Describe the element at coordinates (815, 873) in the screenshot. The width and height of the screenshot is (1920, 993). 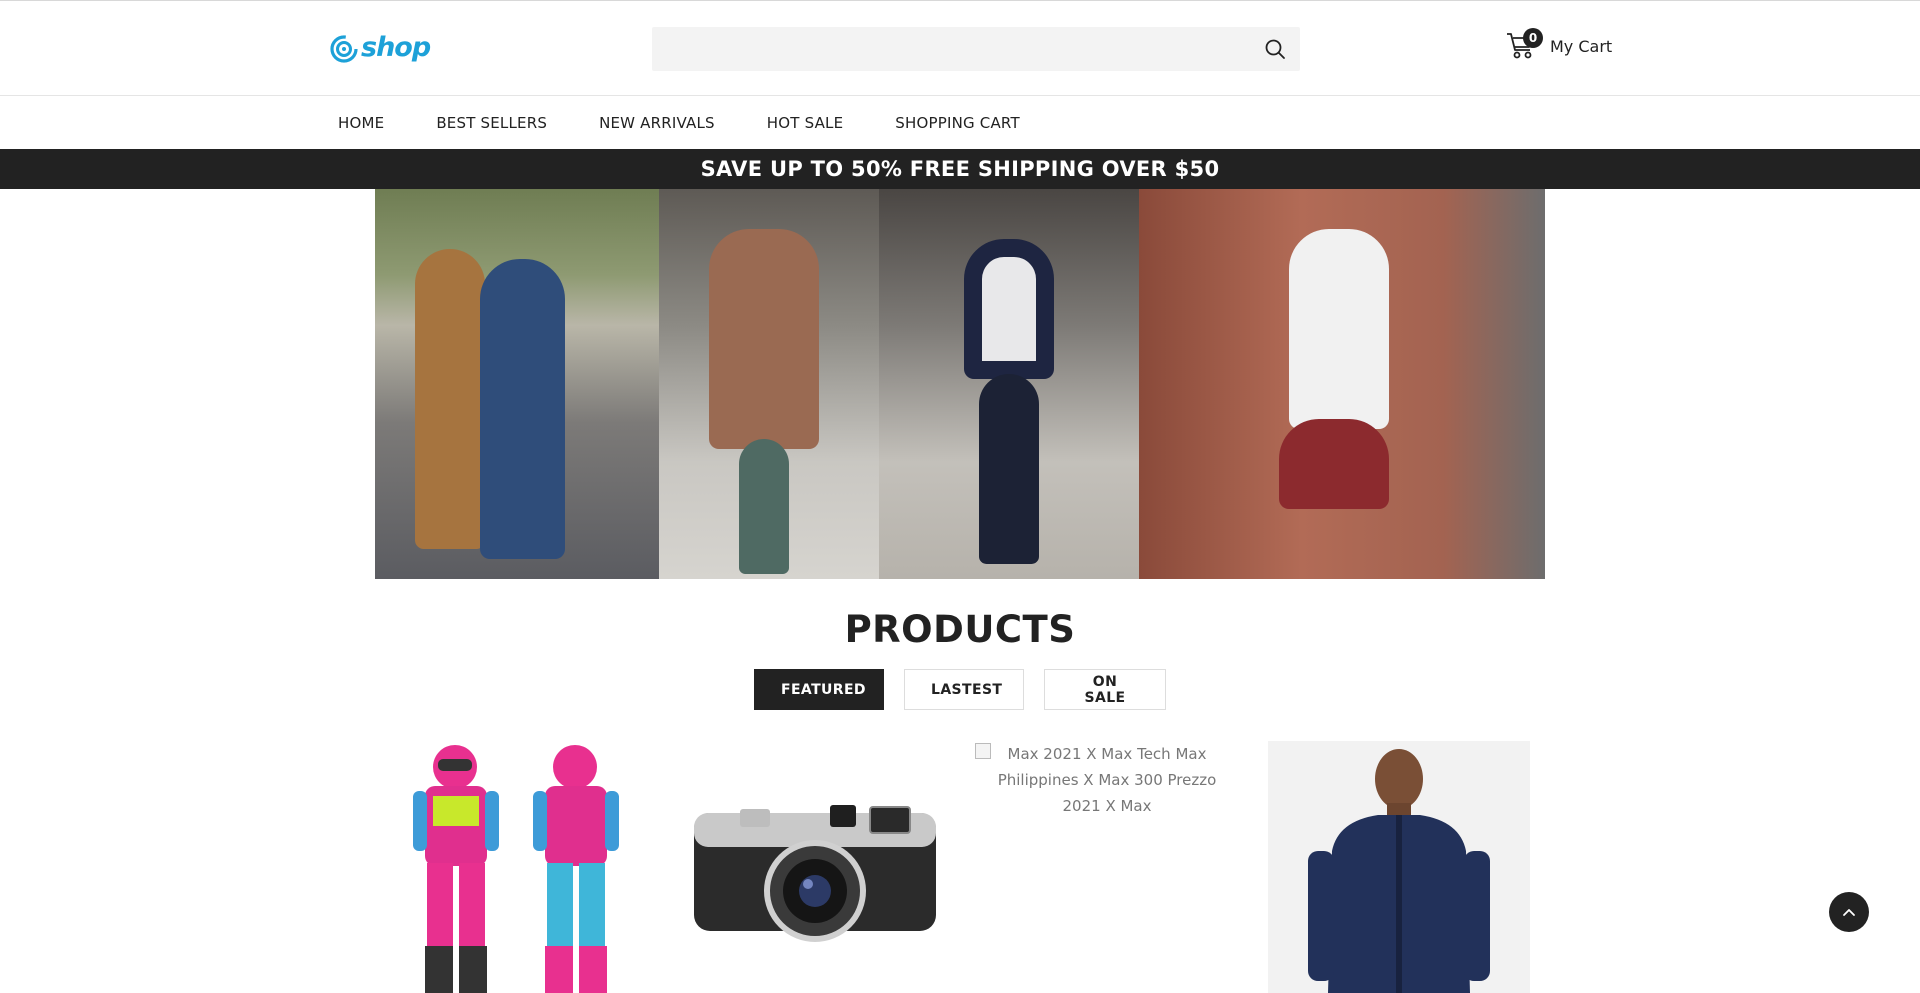
I see `leica-camera-image` at that location.